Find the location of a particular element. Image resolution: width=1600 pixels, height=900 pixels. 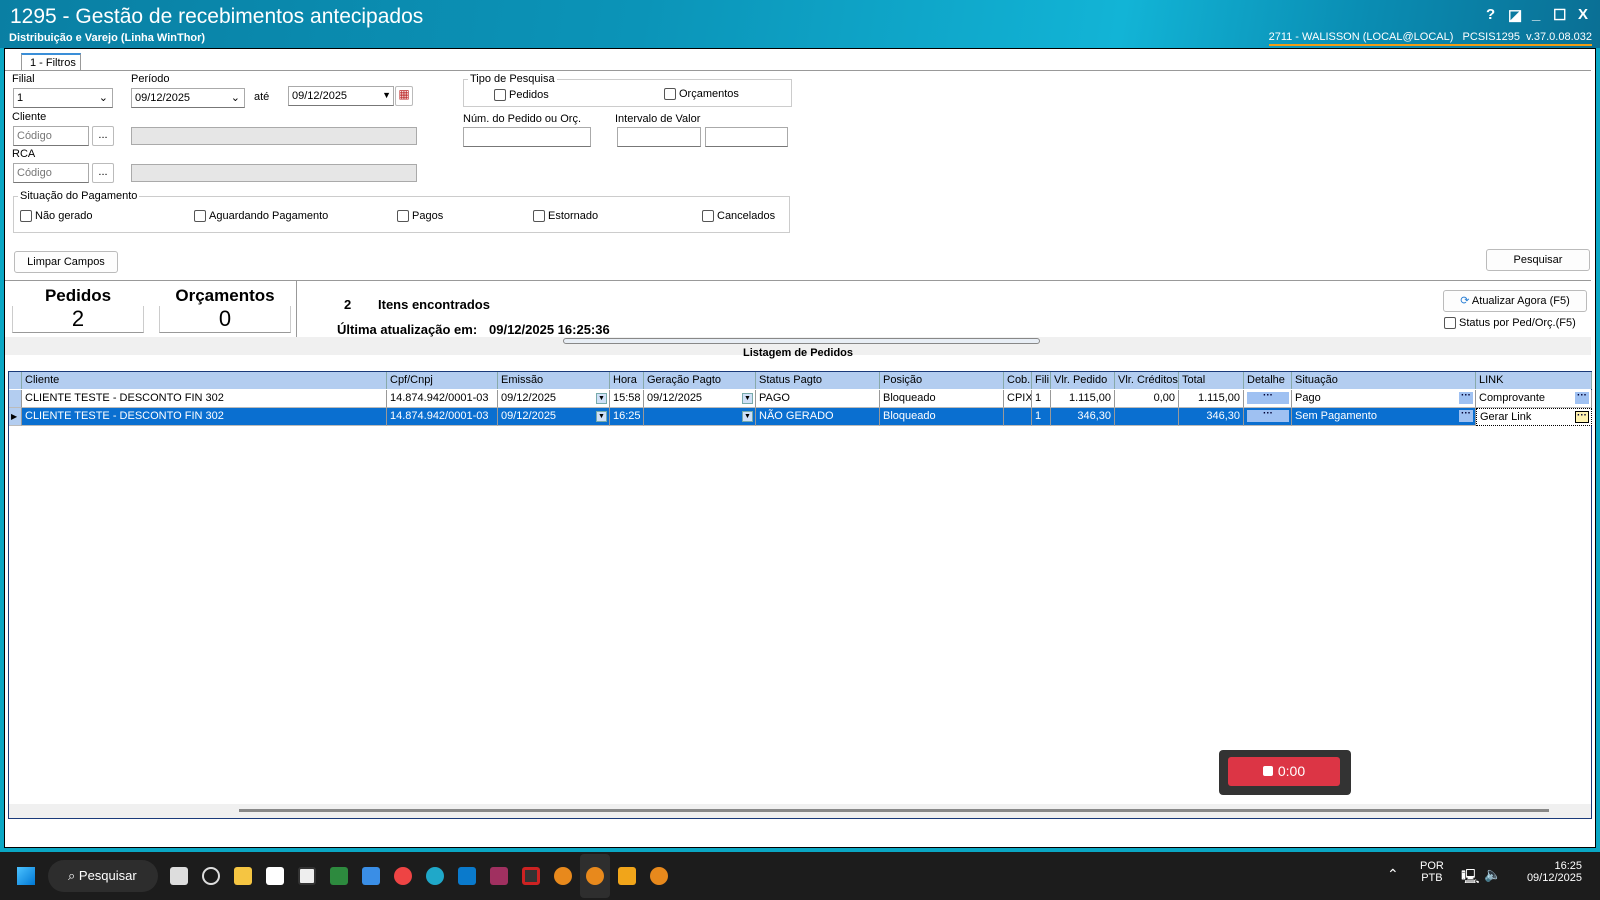

calendar-icon: ▦ is located at coordinates (404, 96).